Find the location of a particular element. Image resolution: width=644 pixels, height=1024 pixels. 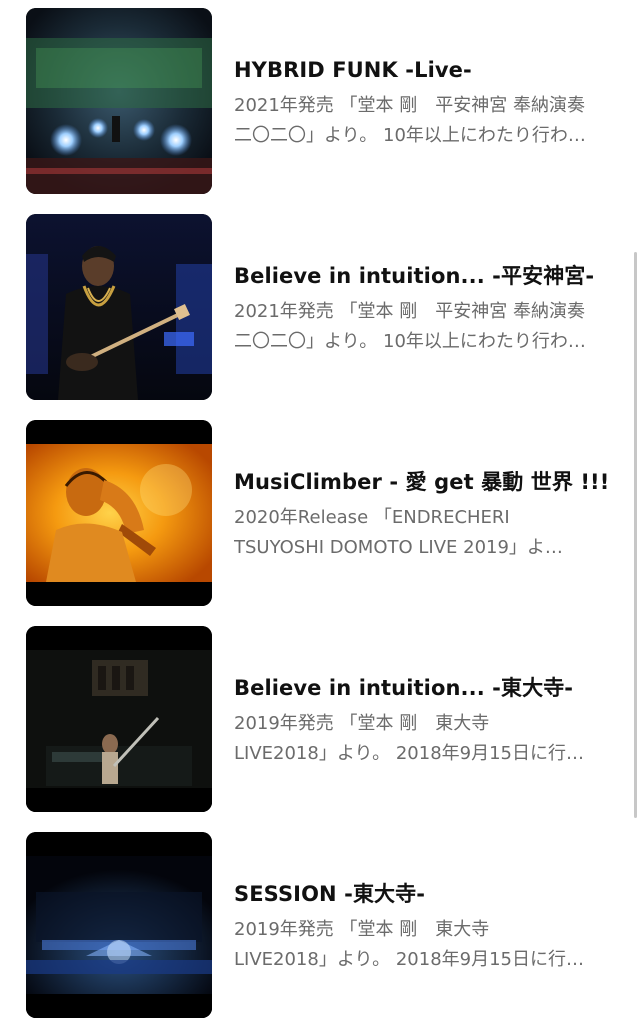

temple-stage-thumbnail is located at coordinates (119, 719).